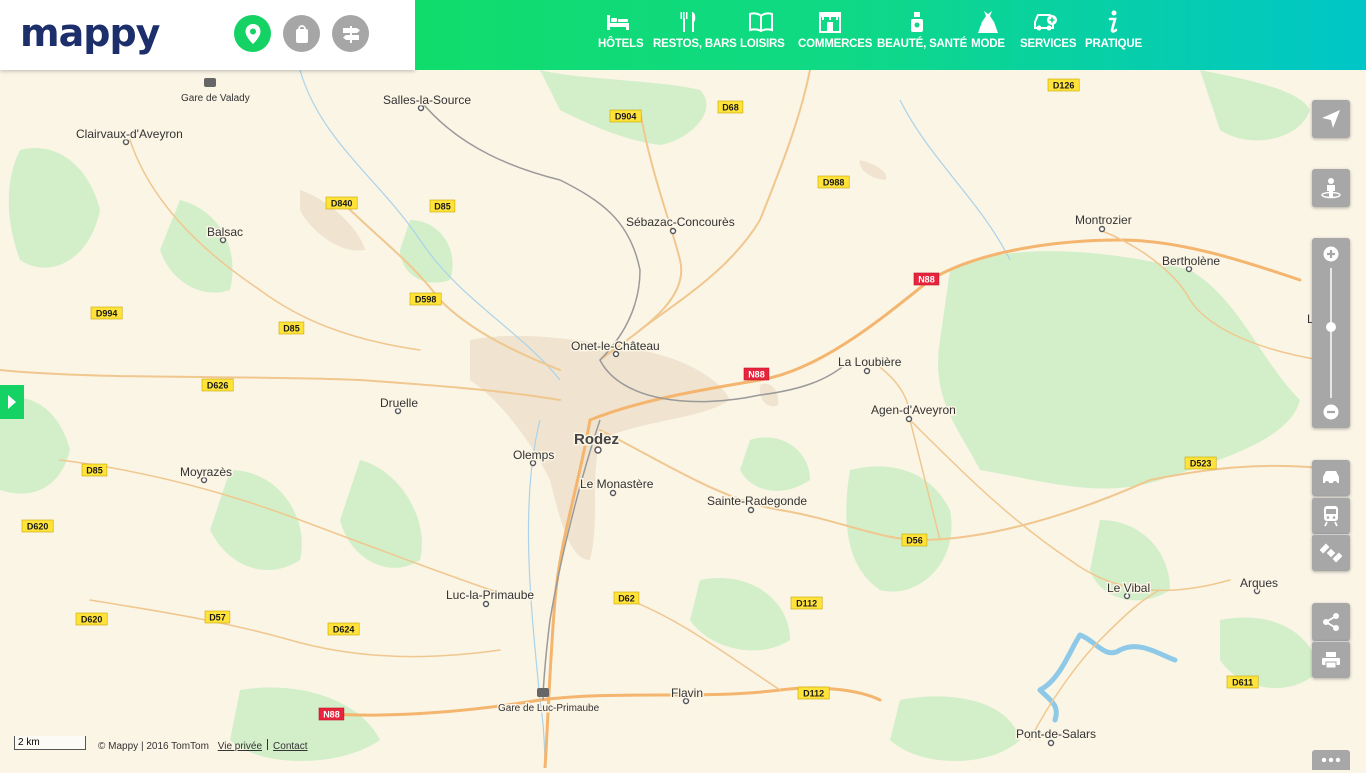  Describe the element at coordinates (106, 313) in the screenshot. I see `departmental-road-label: D994` at that location.